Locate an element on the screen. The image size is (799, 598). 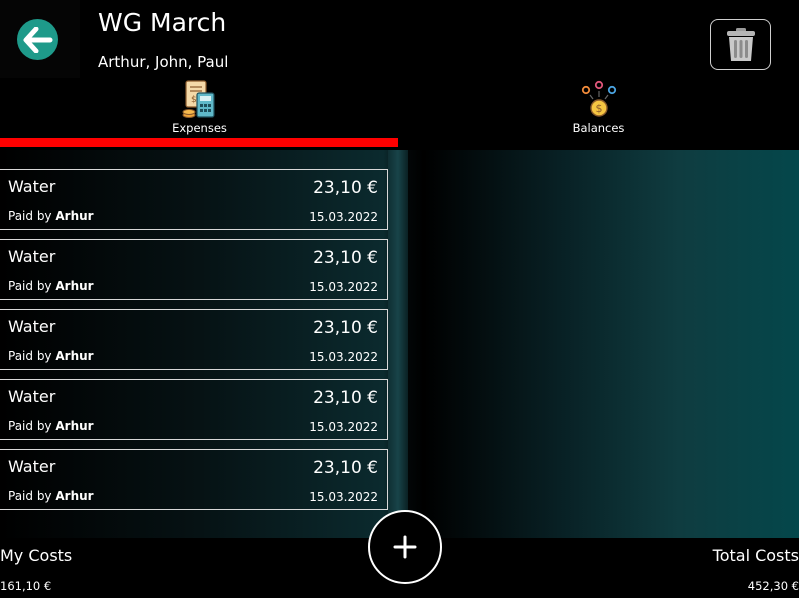
add-expense-button is located at coordinates (405, 547).